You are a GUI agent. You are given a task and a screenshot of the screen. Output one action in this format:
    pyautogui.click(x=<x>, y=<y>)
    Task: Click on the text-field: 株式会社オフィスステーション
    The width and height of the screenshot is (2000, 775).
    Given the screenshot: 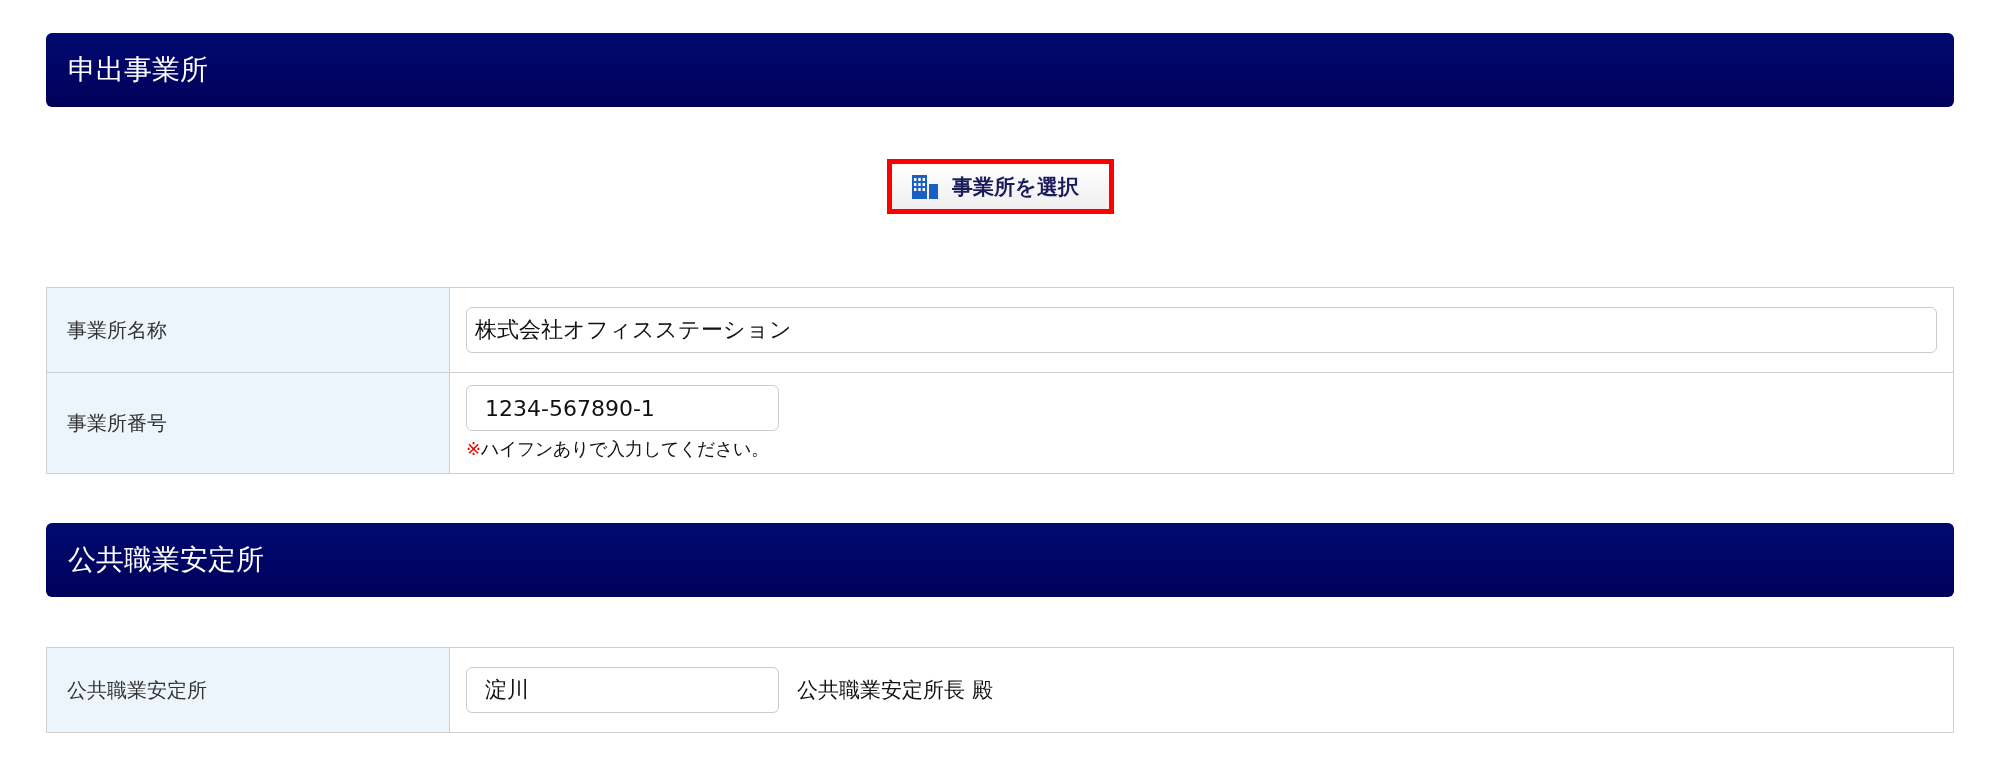 What is the action you would take?
    pyautogui.click(x=1201, y=330)
    